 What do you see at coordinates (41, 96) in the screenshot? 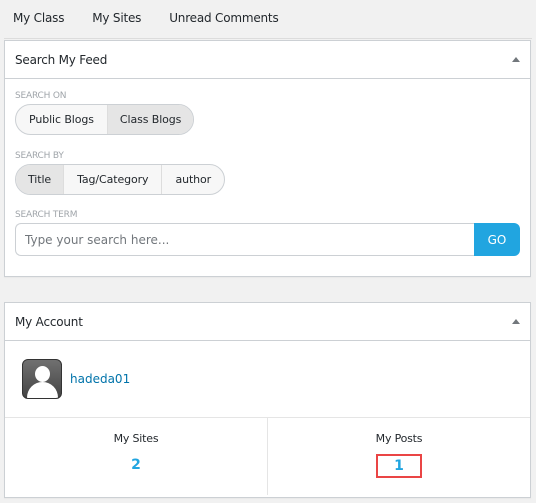
I see `search-on-label: SEARCH ON` at bounding box center [41, 96].